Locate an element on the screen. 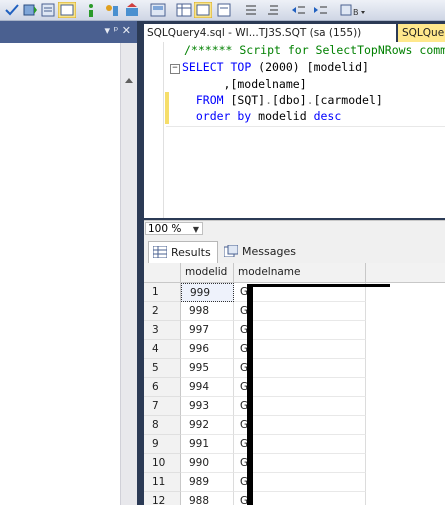  table-row: 7 993 G is located at coordinates (294, 406).